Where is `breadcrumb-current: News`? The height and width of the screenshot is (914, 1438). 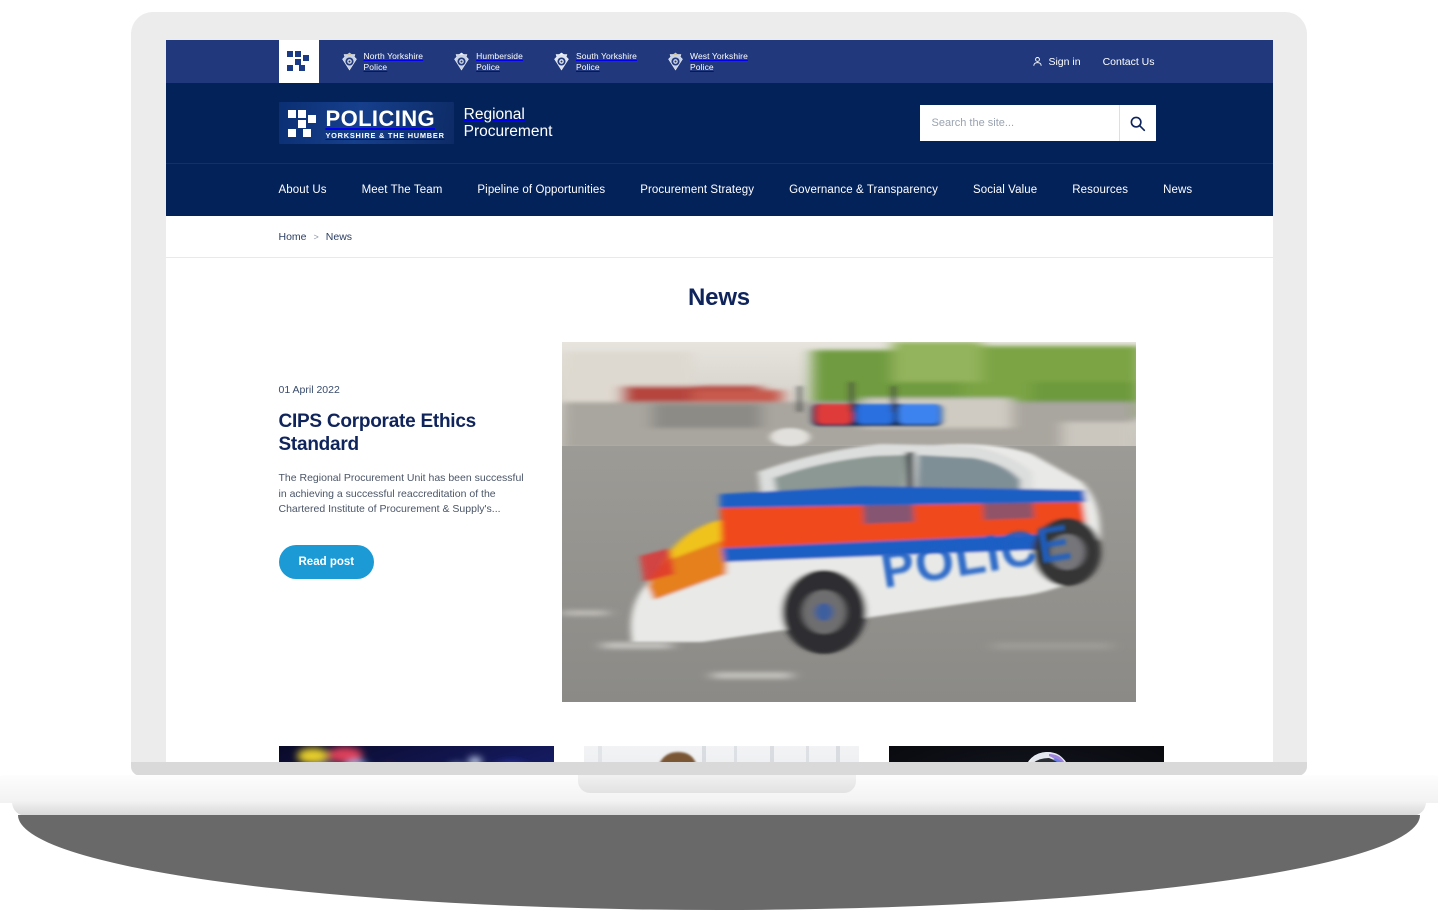
breadcrumb-current: News is located at coordinates (339, 236).